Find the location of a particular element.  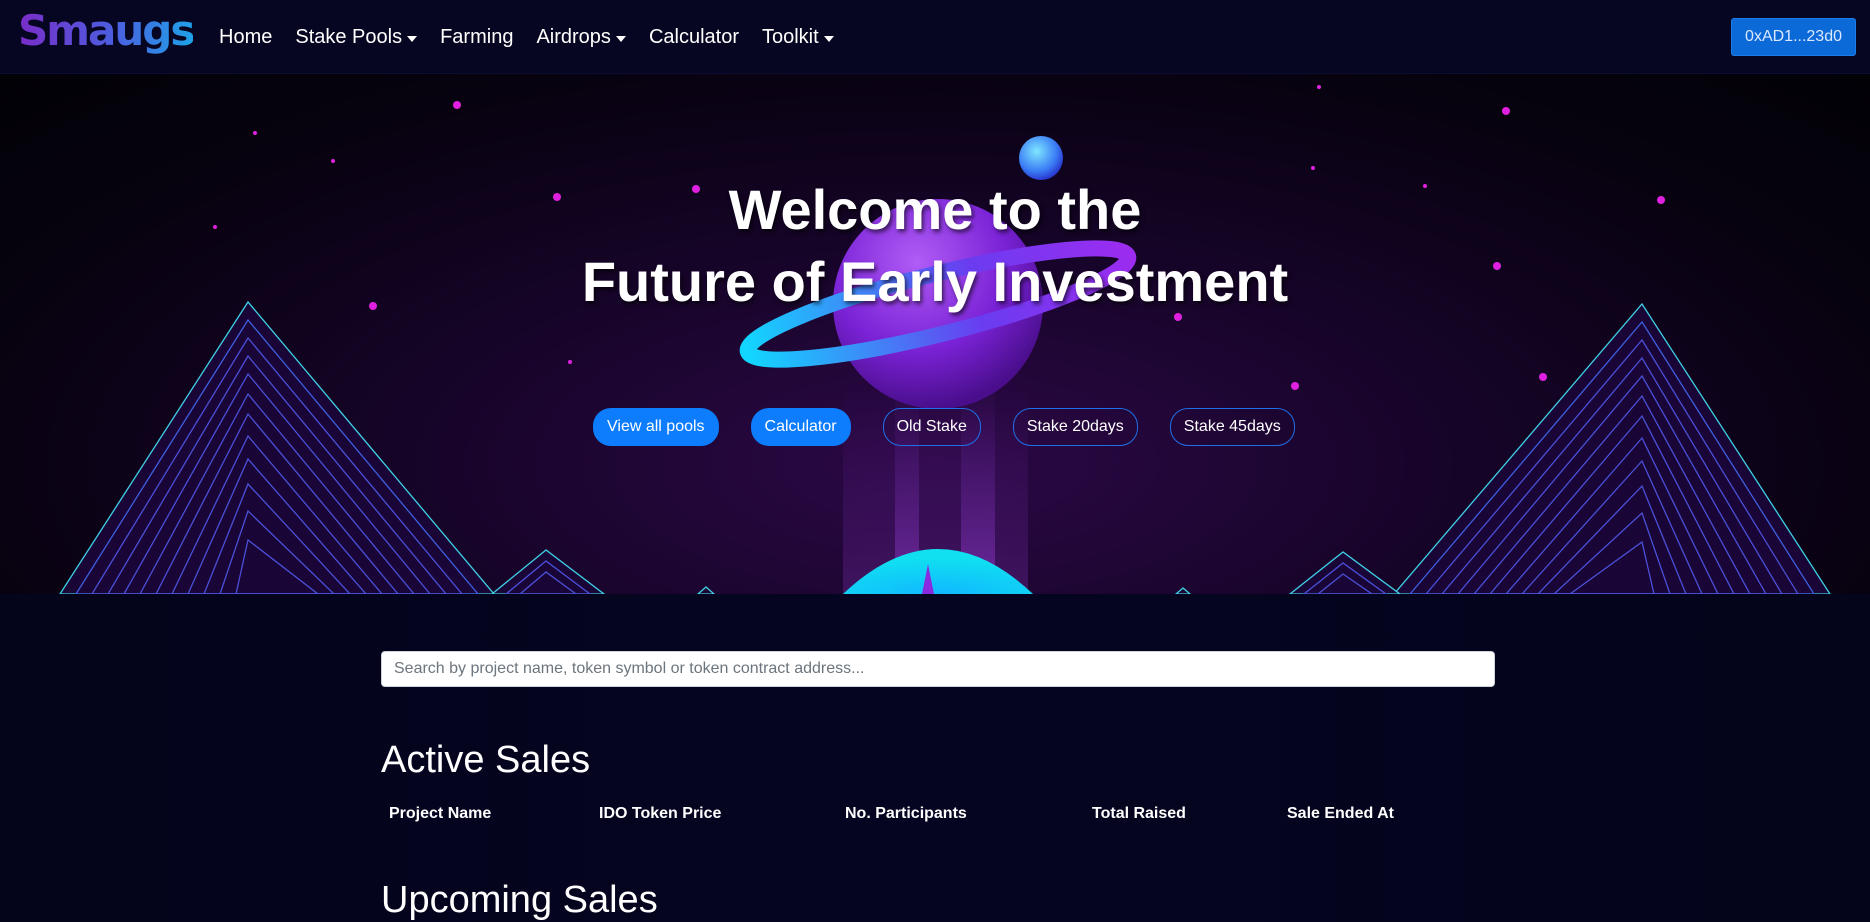

column-no-participants: No. Participants is located at coordinates (906, 814).